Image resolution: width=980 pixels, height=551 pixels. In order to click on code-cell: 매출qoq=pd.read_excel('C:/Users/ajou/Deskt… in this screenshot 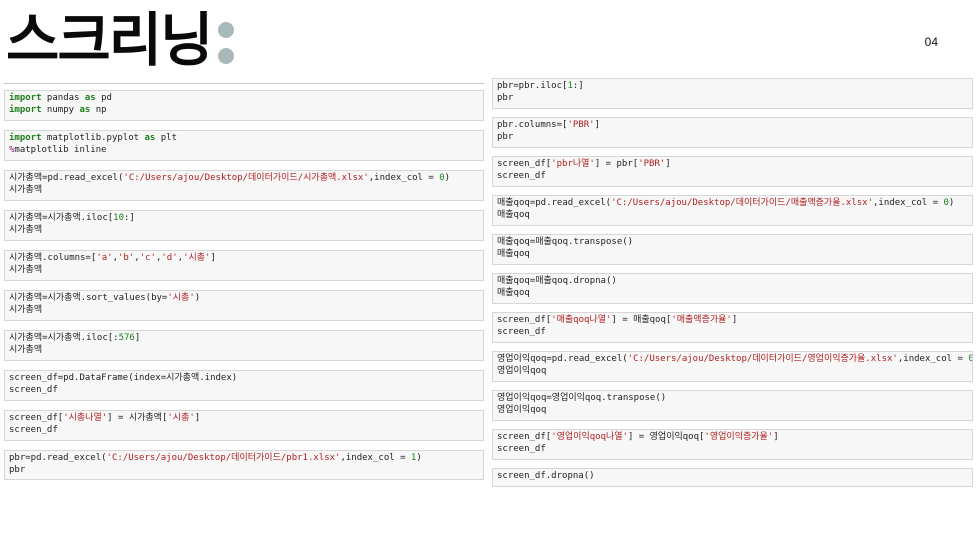, I will do `click(732, 210)`.